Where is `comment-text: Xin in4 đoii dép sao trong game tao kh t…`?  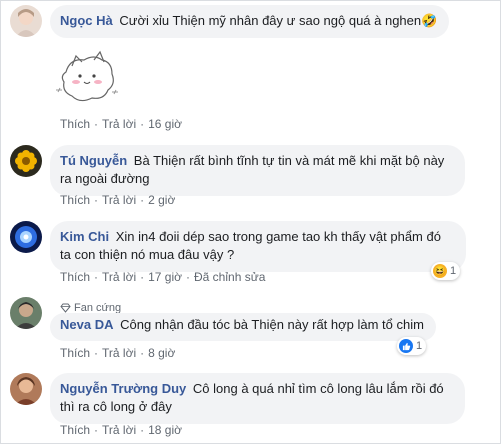 comment-text: Xin in4 đoii dép sao trong game tao kh t… is located at coordinates (250, 245).